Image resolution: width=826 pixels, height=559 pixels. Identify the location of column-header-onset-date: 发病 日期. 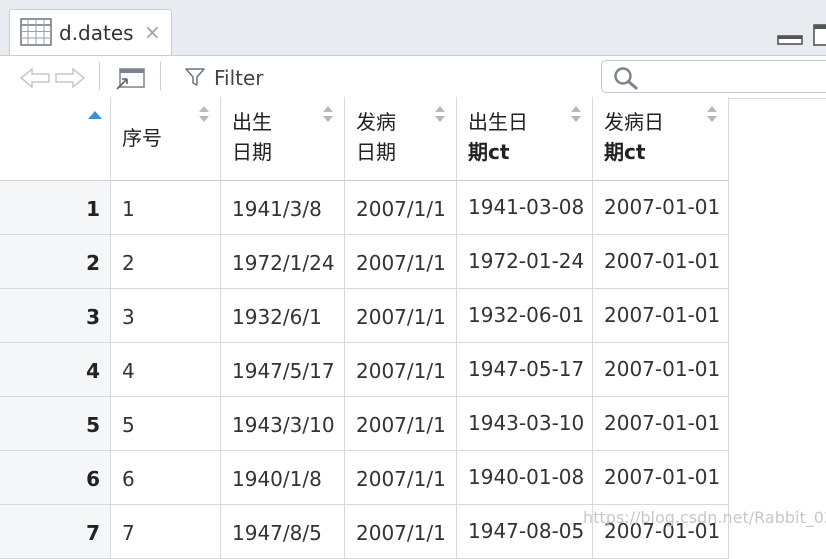
(401, 139).